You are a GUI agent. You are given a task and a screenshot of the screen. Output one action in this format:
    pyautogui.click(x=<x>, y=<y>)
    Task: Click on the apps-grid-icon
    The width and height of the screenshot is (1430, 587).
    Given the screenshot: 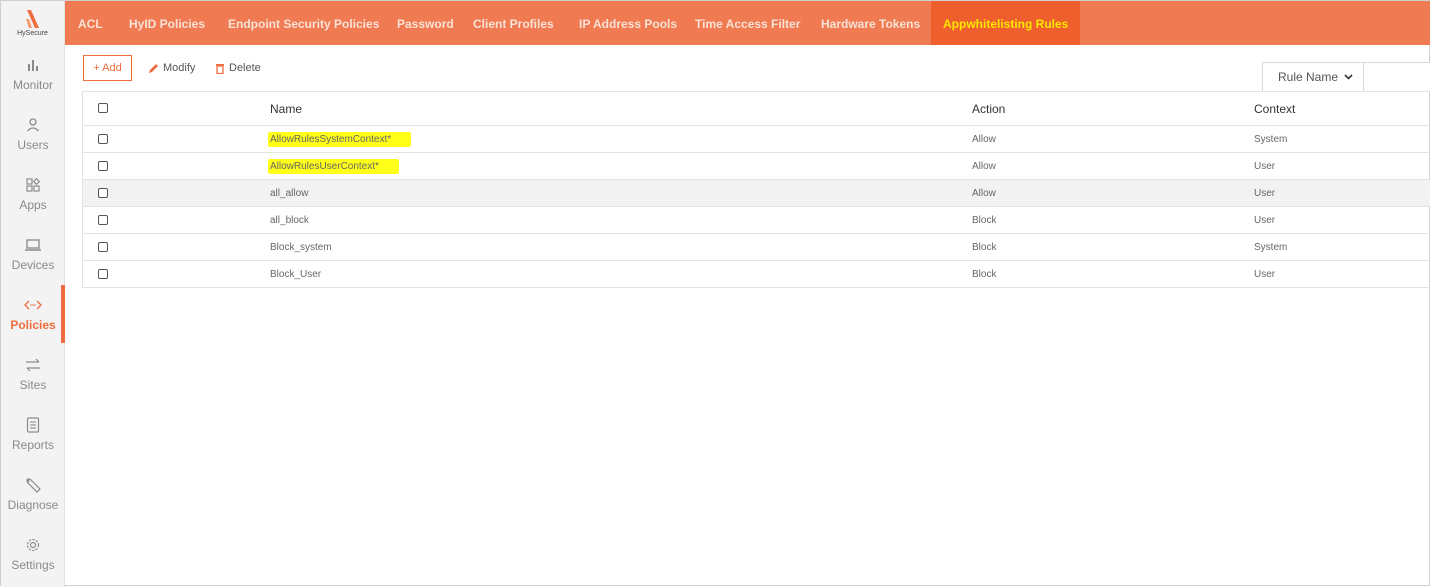 What is the action you would take?
    pyautogui.click(x=33, y=185)
    